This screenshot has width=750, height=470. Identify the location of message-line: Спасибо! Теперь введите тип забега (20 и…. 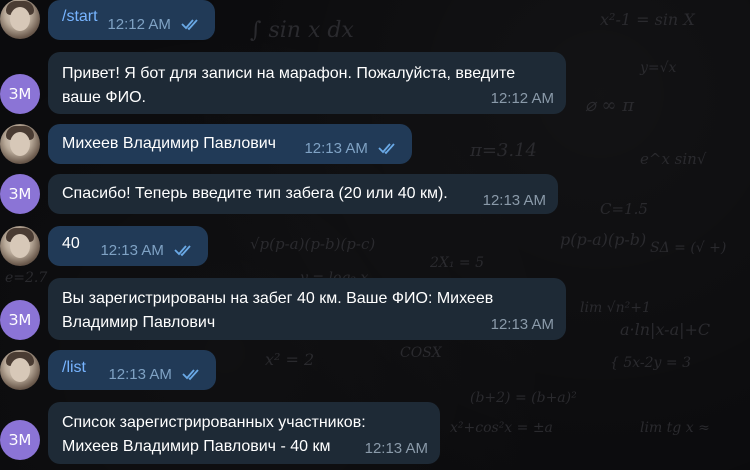
(255, 193).